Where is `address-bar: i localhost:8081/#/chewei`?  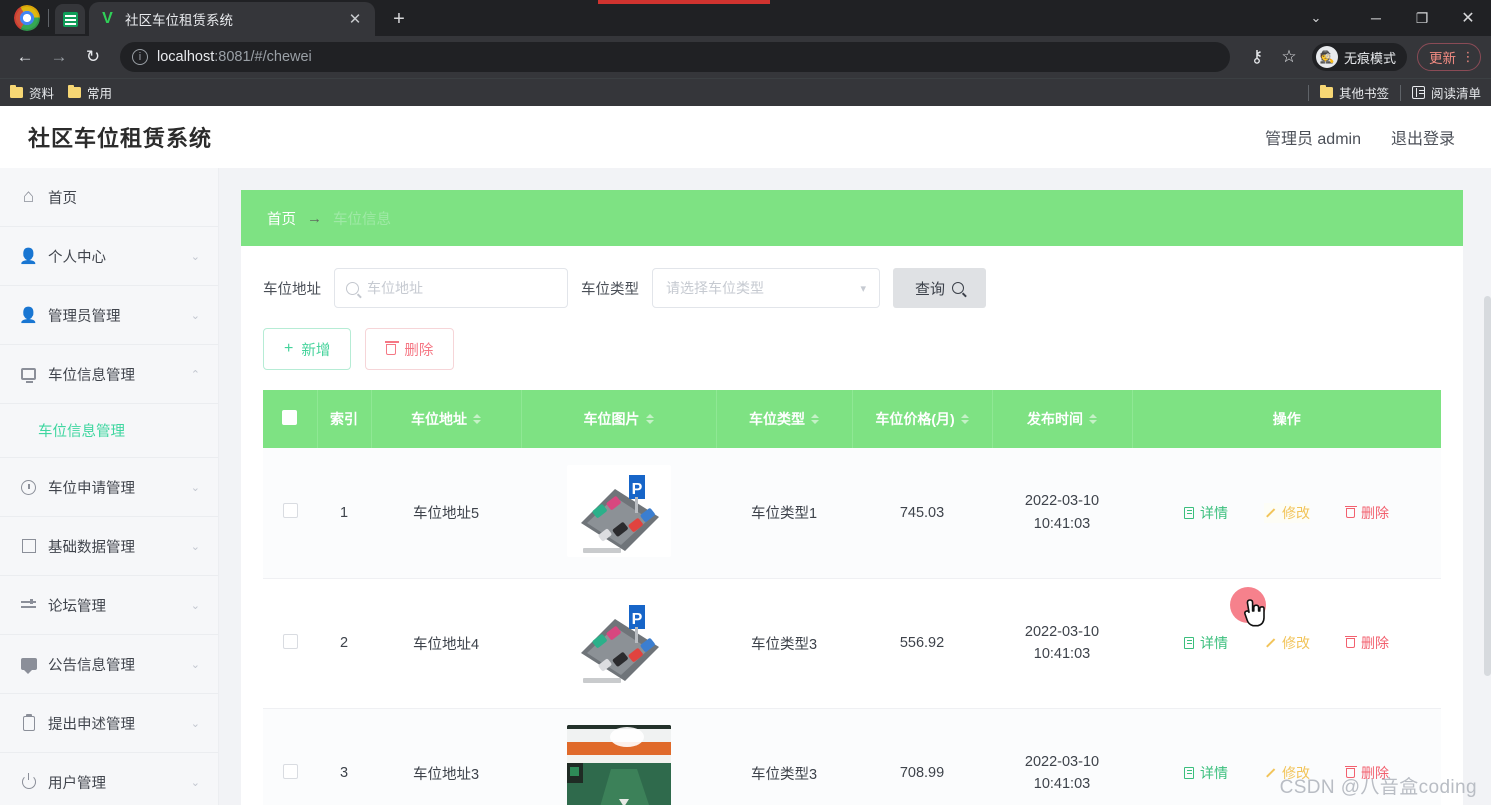
address-bar: i localhost:8081/#/chewei is located at coordinates (675, 57).